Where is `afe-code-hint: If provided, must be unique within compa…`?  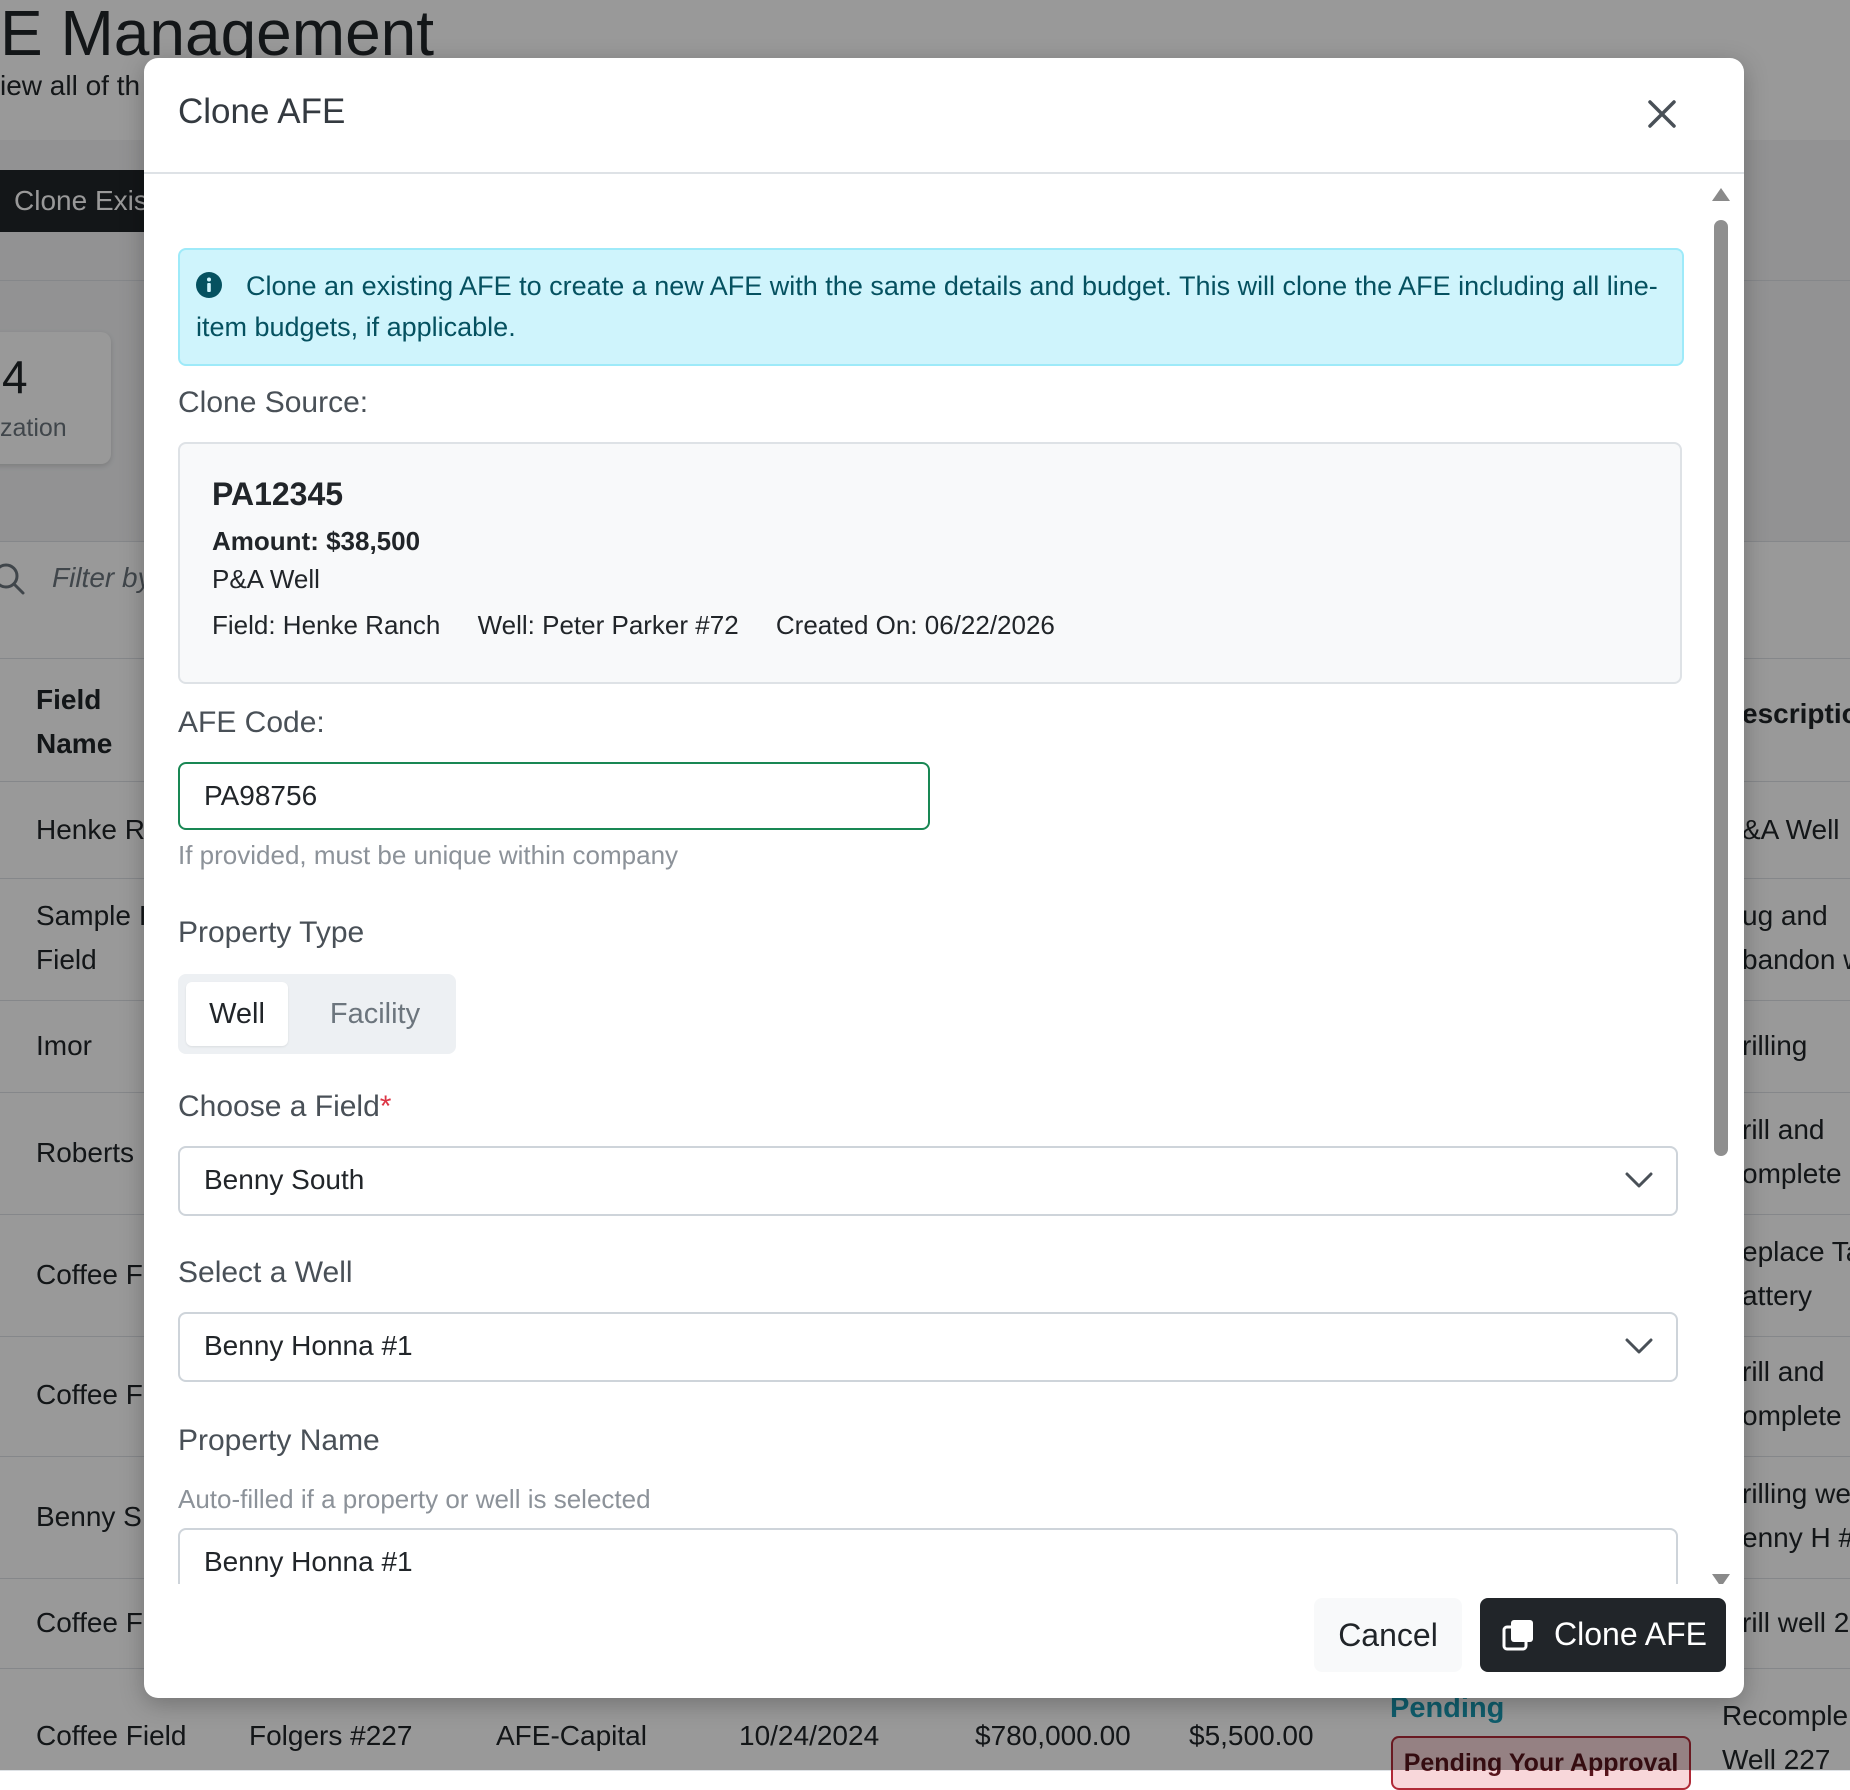
afe-code-hint: If provided, must be unique within compa… is located at coordinates (428, 855).